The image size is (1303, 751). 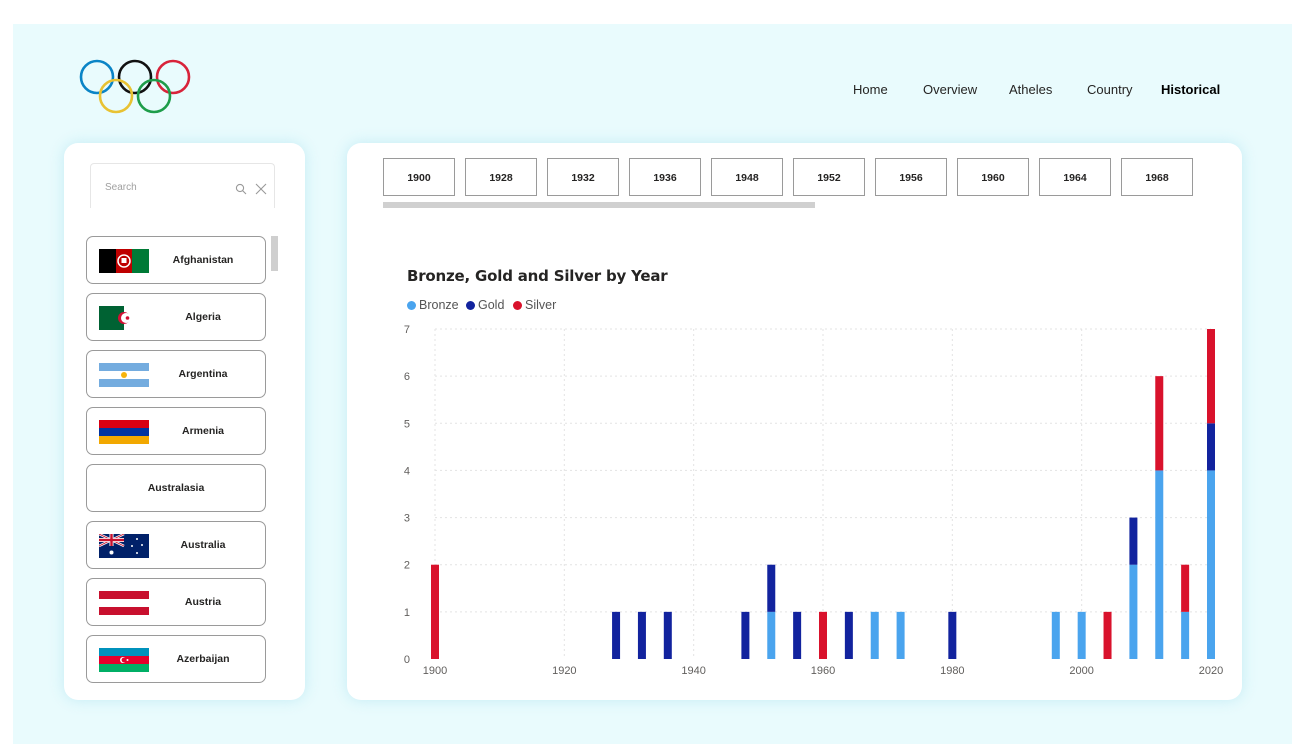 What do you see at coordinates (1081, 671) in the screenshot?
I see `x-tick-label: 2000` at bounding box center [1081, 671].